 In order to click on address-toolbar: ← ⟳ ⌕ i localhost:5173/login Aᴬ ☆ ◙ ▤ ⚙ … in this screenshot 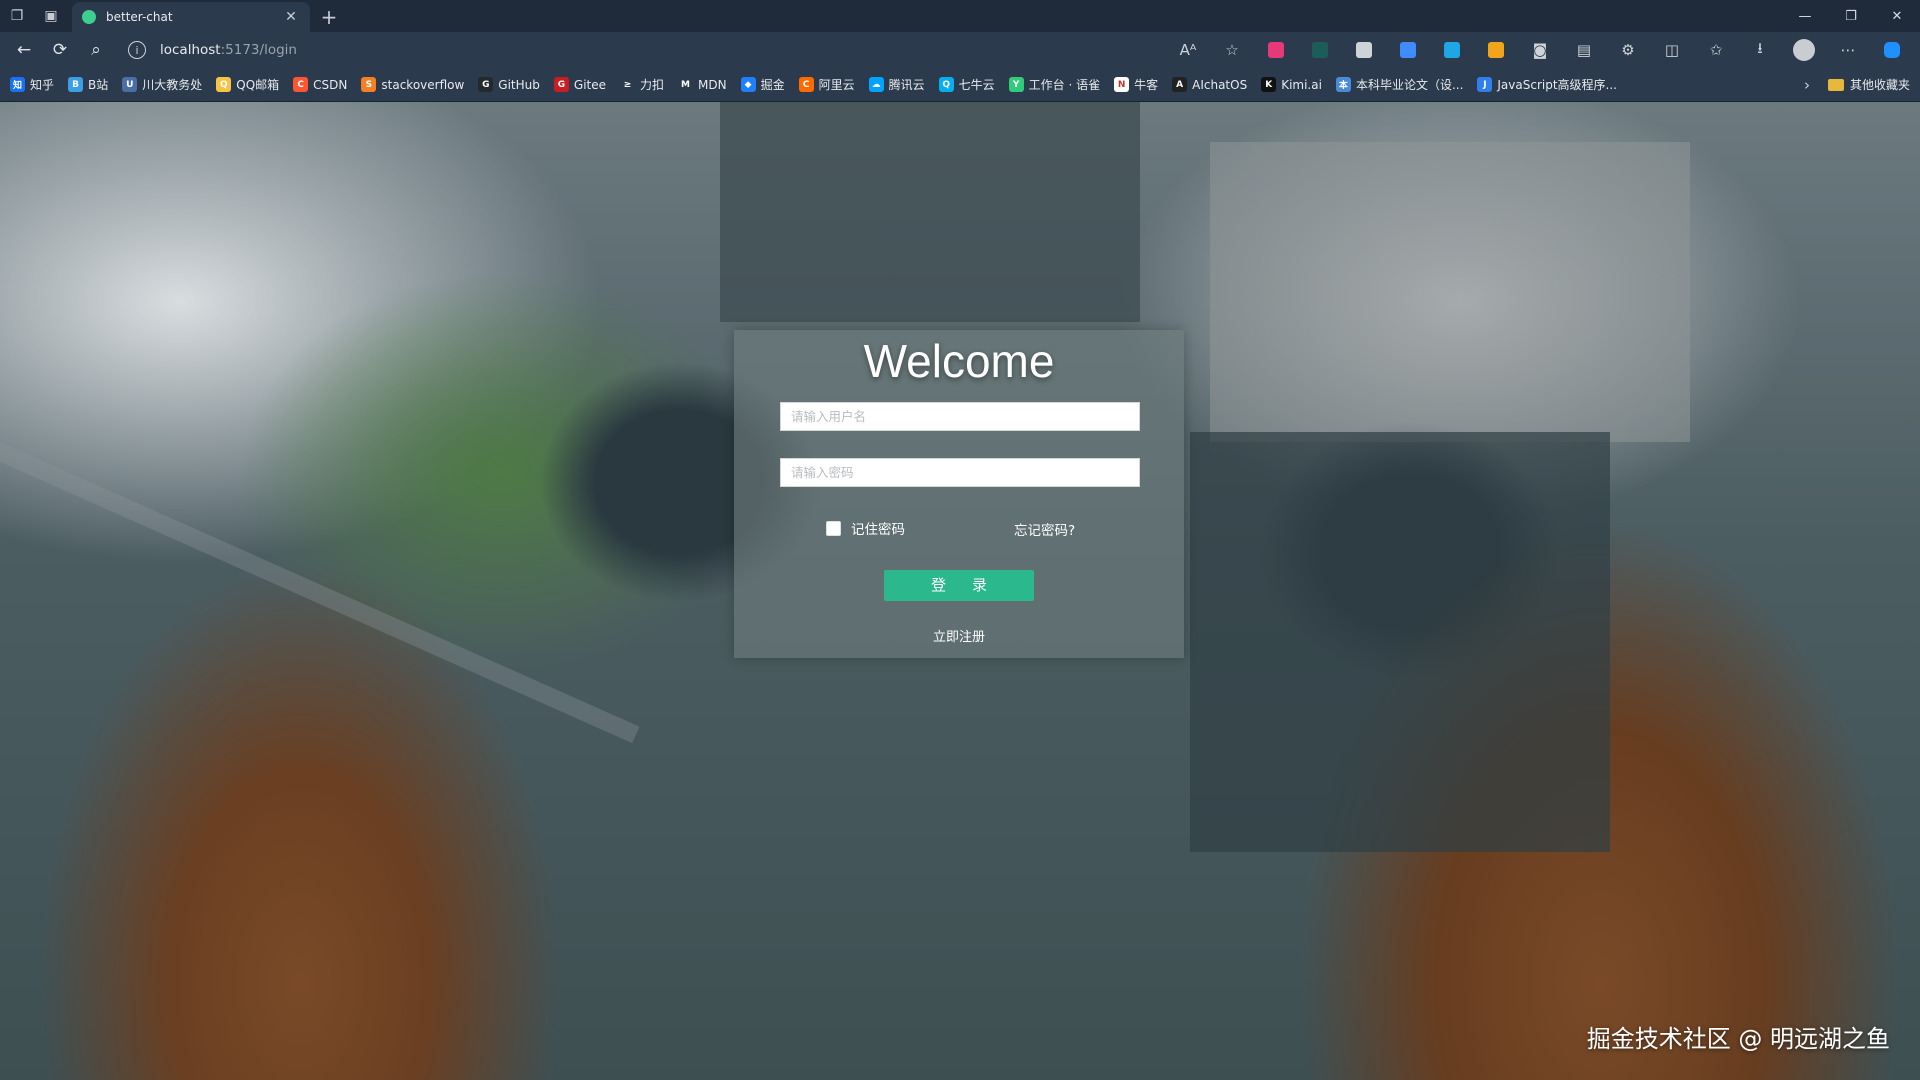, I will do `click(960, 50)`.